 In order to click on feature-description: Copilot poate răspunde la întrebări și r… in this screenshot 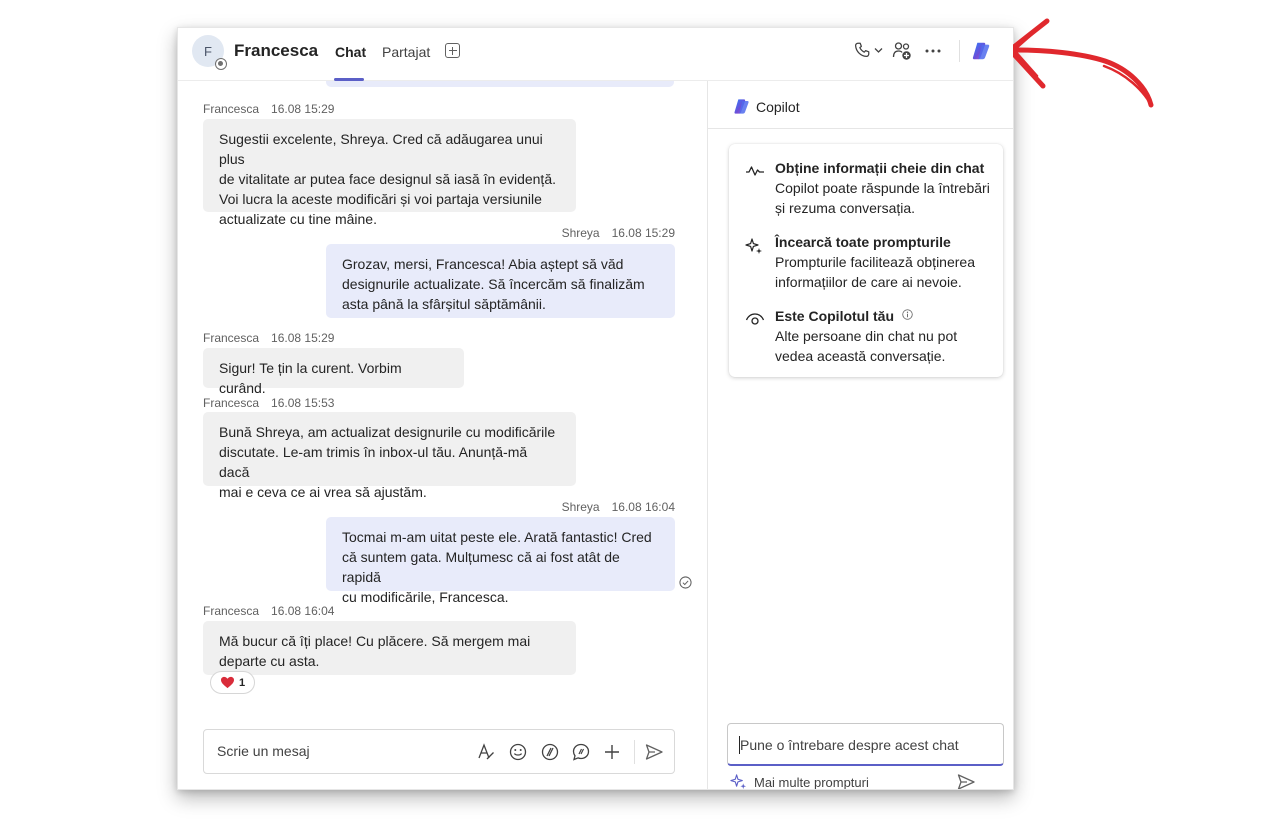, I will do `click(882, 198)`.